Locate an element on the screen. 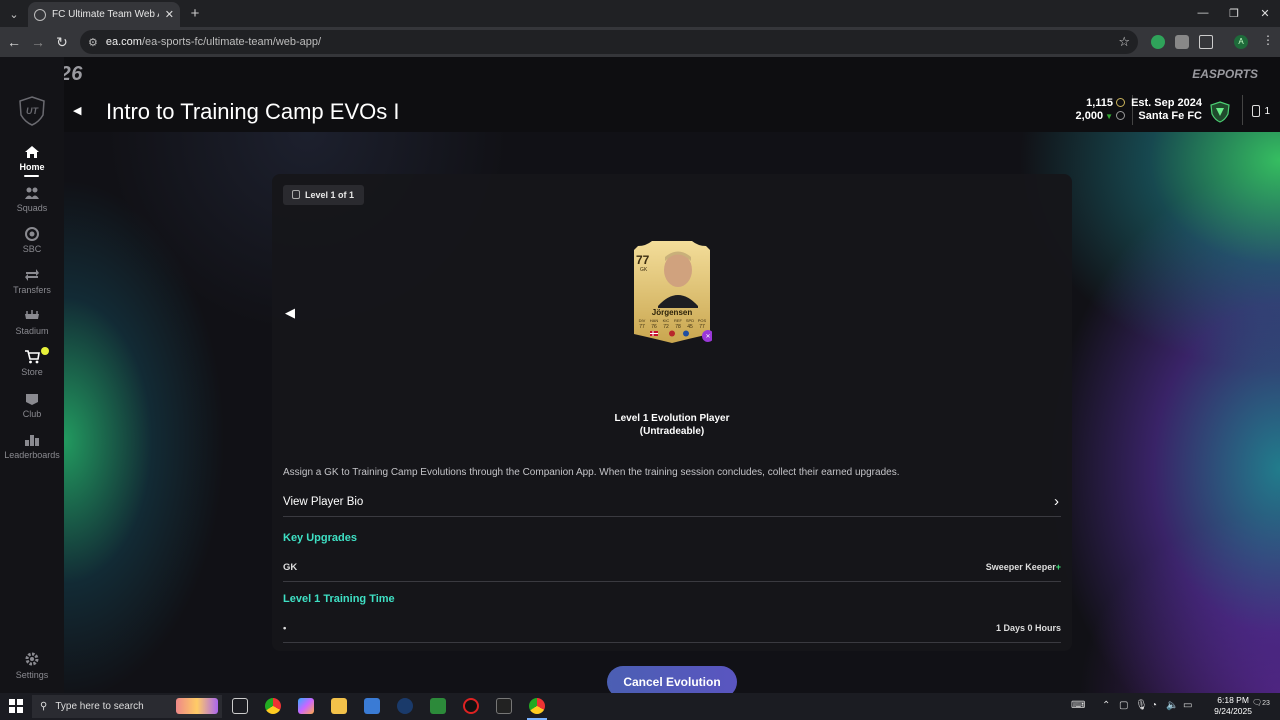 This screenshot has height=720, width=1280. grammarly-extension-icon is located at coordinates (1158, 42).